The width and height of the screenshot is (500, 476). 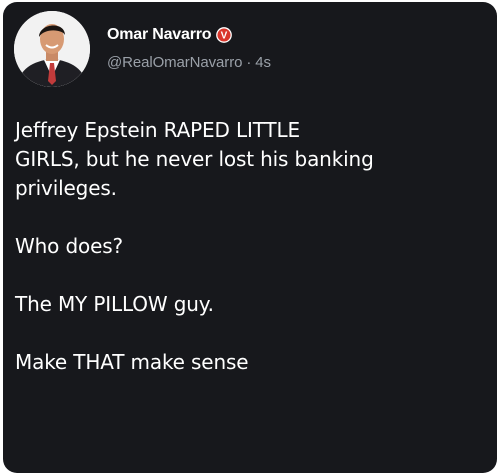 What do you see at coordinates (263, 62) in the screenshot?
I see `timestamp: 4s` at bounding box center [263, 62].